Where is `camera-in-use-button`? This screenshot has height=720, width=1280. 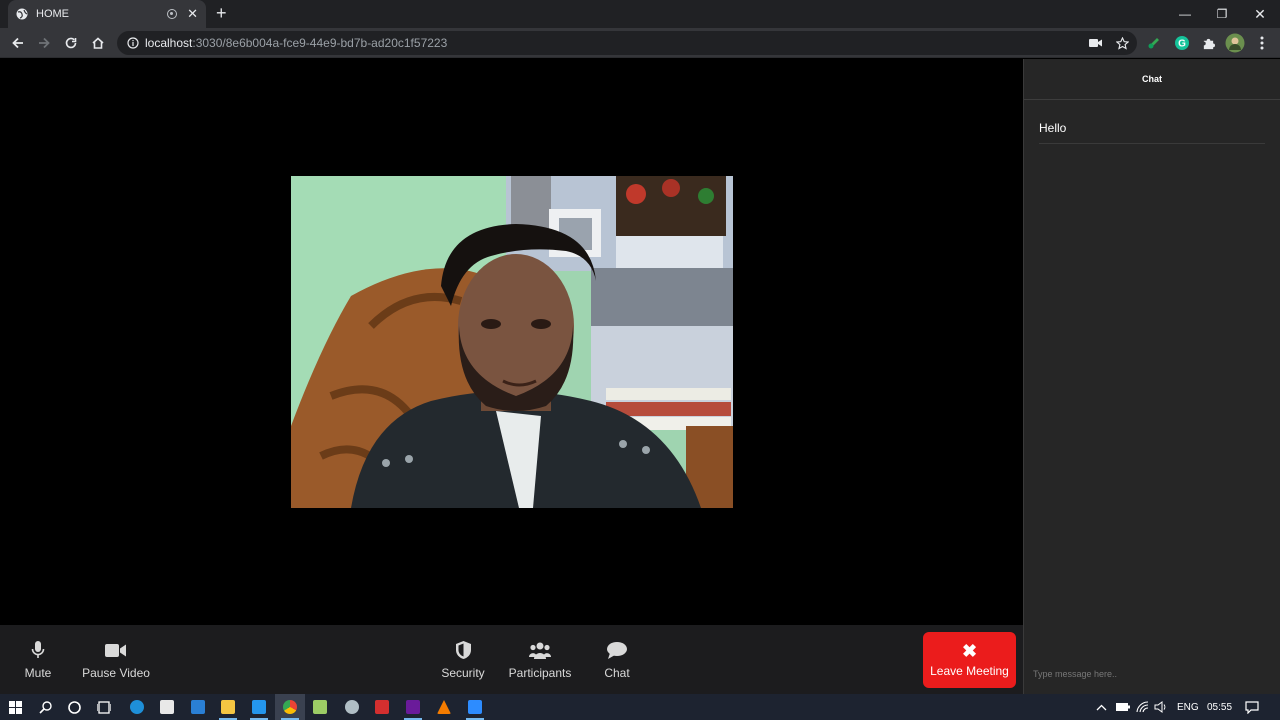
camera-in-use-button is located at coordinates (1095, 43).